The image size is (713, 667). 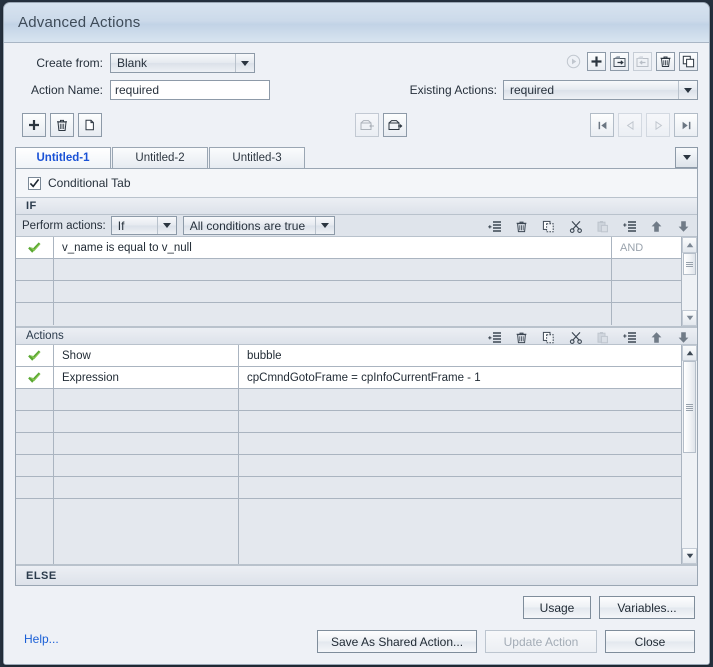 What do you see at coordinates (557, 607) in the screenshot?
I see `usage-button: Usage` at bounding box center [557, 607].